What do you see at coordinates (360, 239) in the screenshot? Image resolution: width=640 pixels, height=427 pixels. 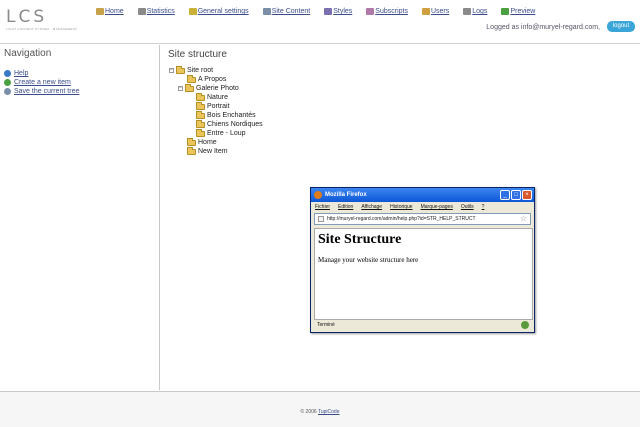 I see `help-heading: Site Structure` at bounding box center [360, 239].